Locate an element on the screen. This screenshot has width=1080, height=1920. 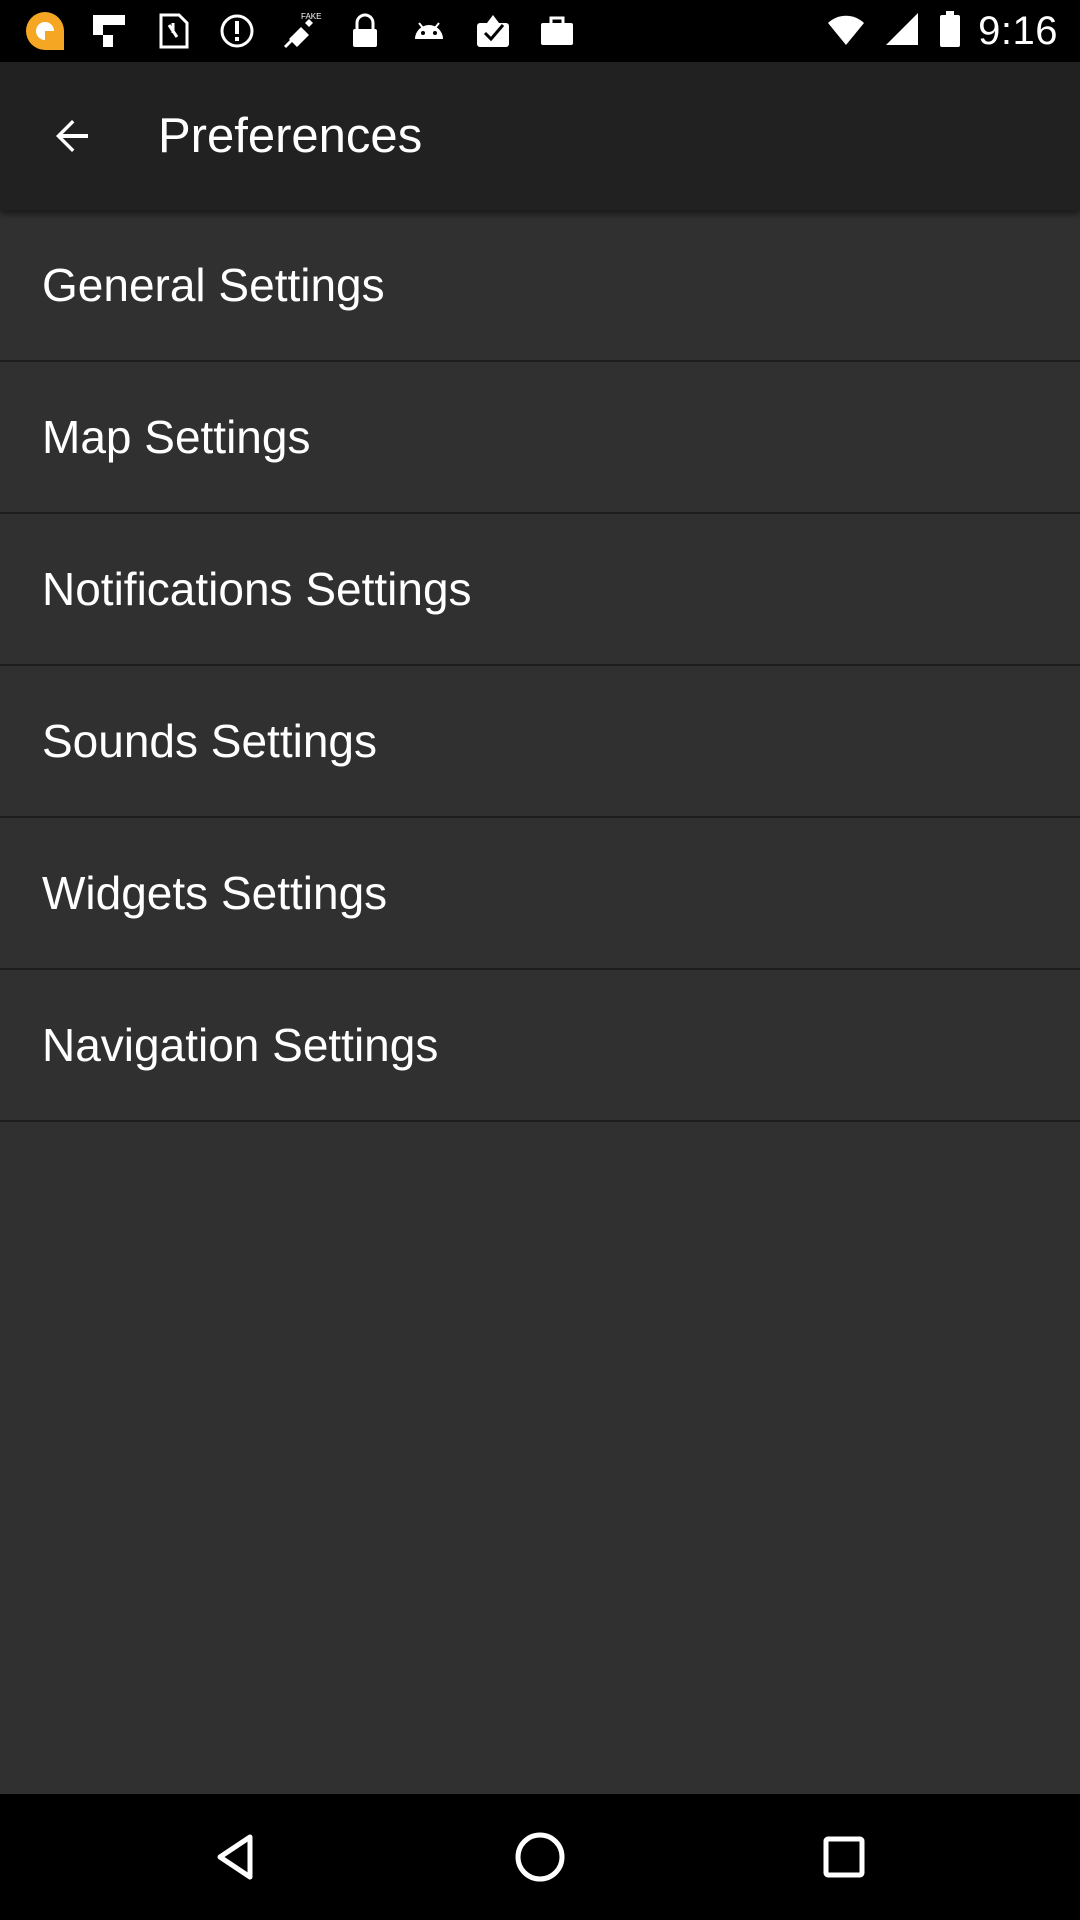
back-triangle-icon is located at coordinates (235, 1857).